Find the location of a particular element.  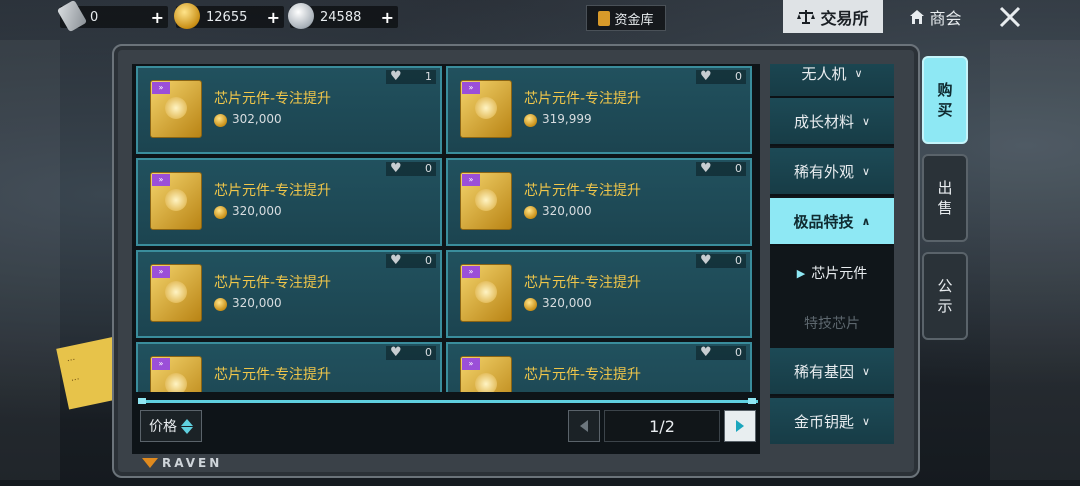

arrow-right-icon is located at coordinates (740, 426).